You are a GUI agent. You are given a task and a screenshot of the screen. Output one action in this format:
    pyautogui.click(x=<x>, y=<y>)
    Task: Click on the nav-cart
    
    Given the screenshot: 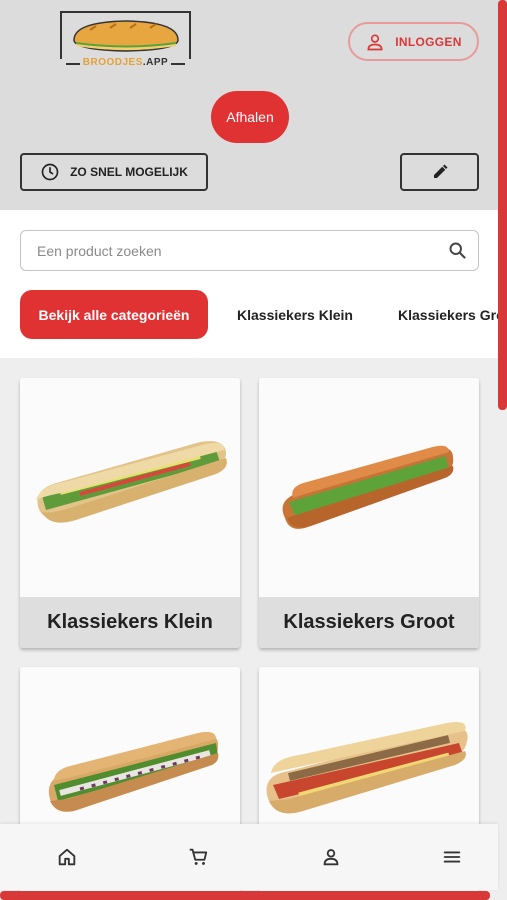 What is the action you would take?
    pyautogui.click(x=198, y=857)
    